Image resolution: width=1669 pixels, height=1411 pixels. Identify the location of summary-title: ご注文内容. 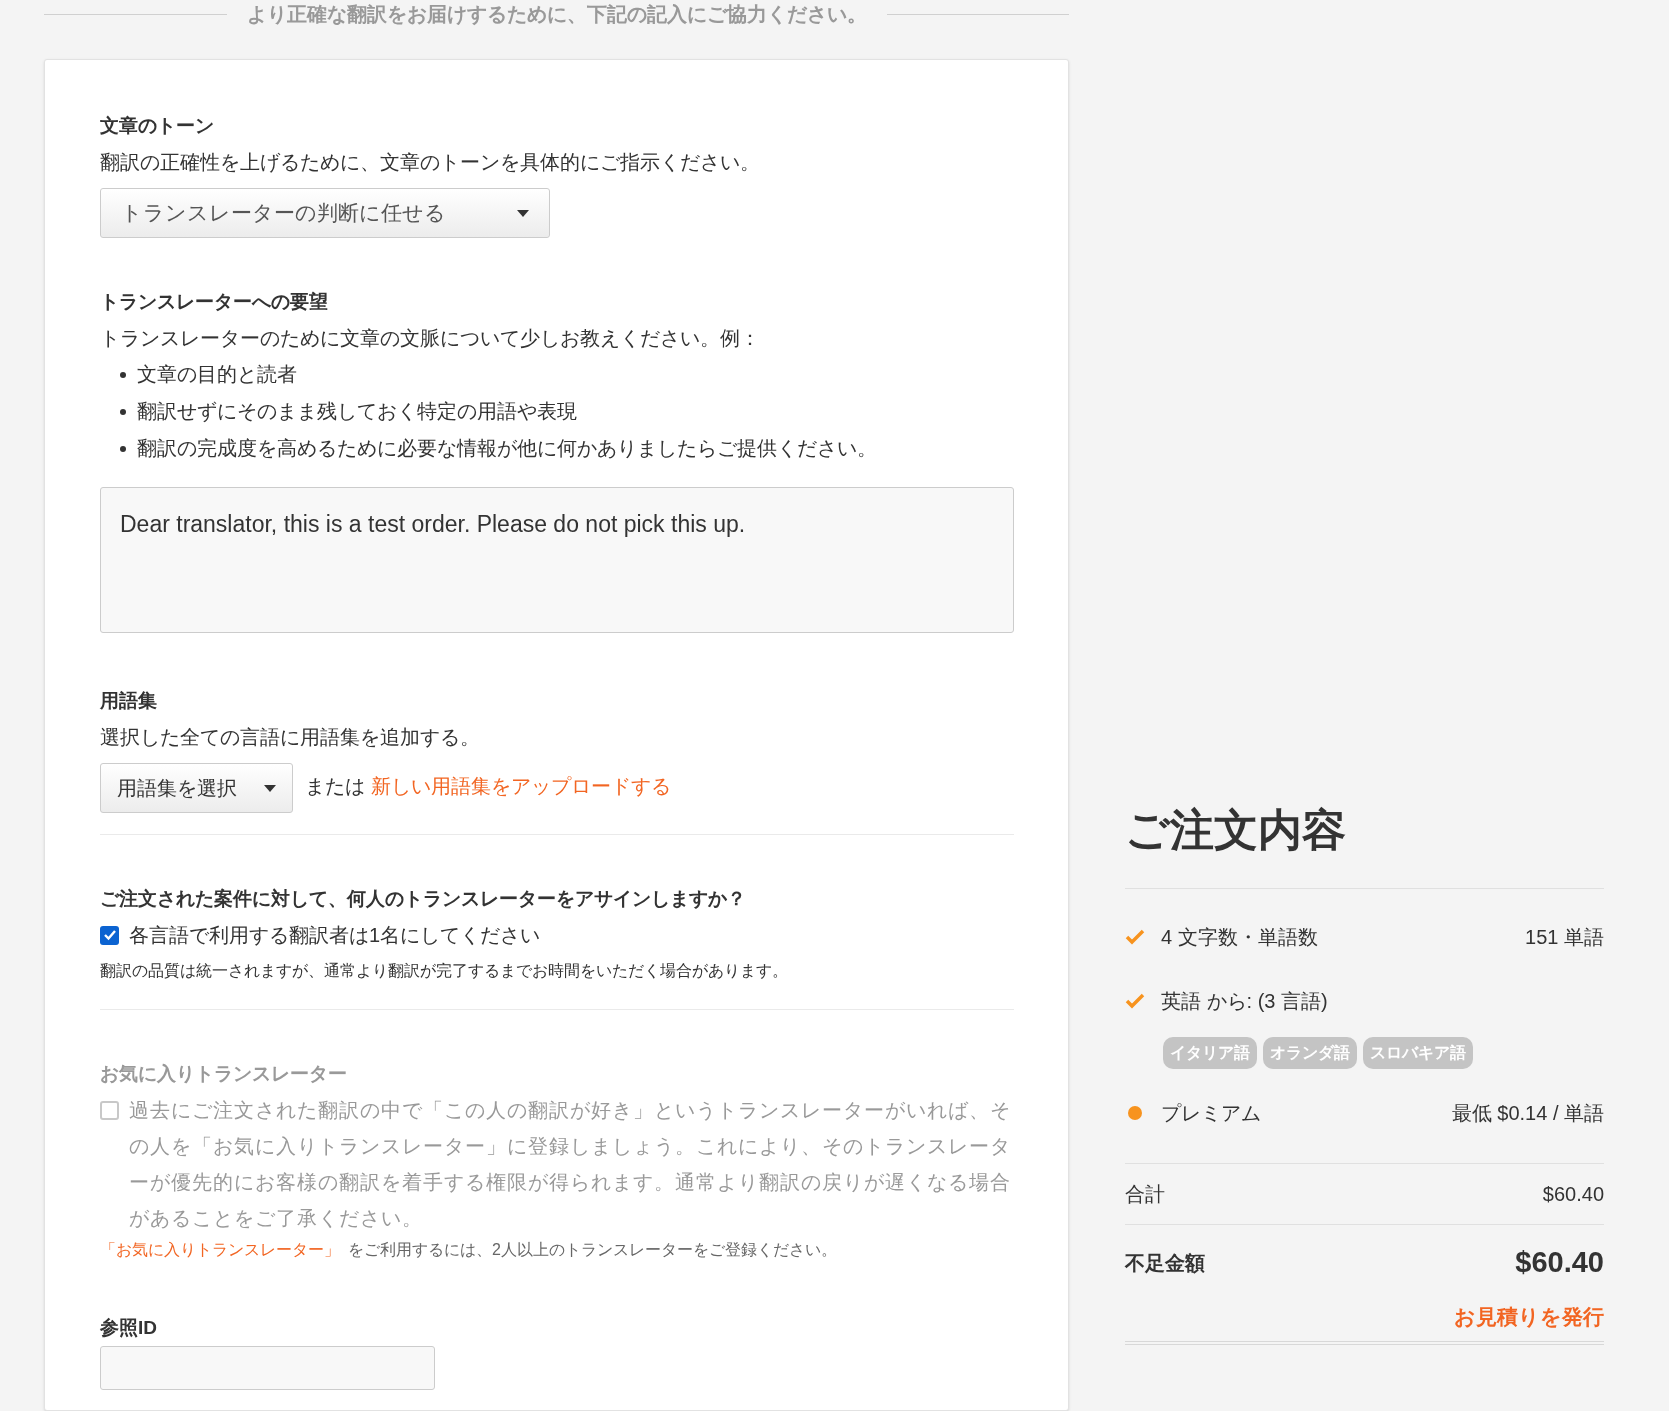
(1236, 830).